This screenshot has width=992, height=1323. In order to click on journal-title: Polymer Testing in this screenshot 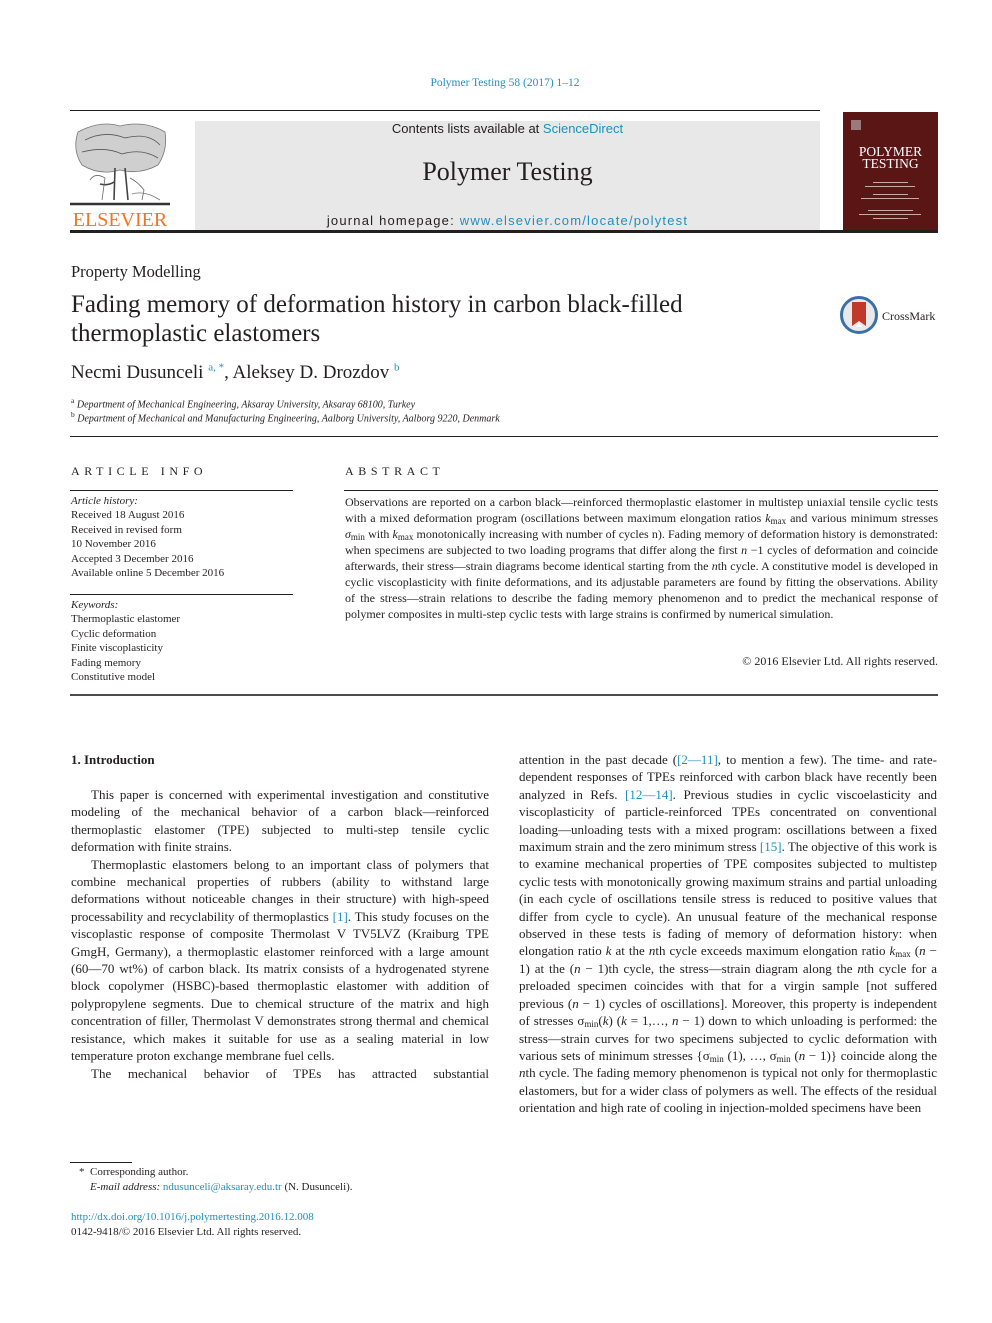, I will do `click(507, 171)`.